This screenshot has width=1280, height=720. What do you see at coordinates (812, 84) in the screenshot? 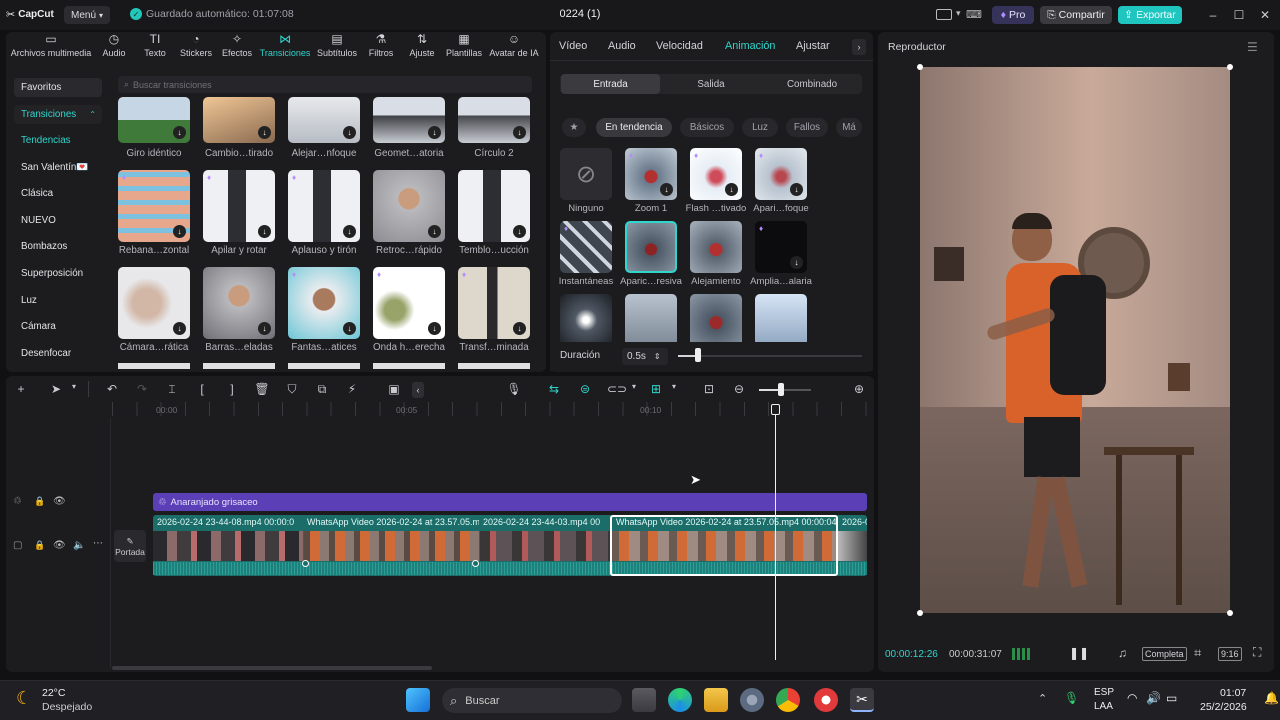
I see `seg-combinado: Combinado` at bounding box center [812, 84].